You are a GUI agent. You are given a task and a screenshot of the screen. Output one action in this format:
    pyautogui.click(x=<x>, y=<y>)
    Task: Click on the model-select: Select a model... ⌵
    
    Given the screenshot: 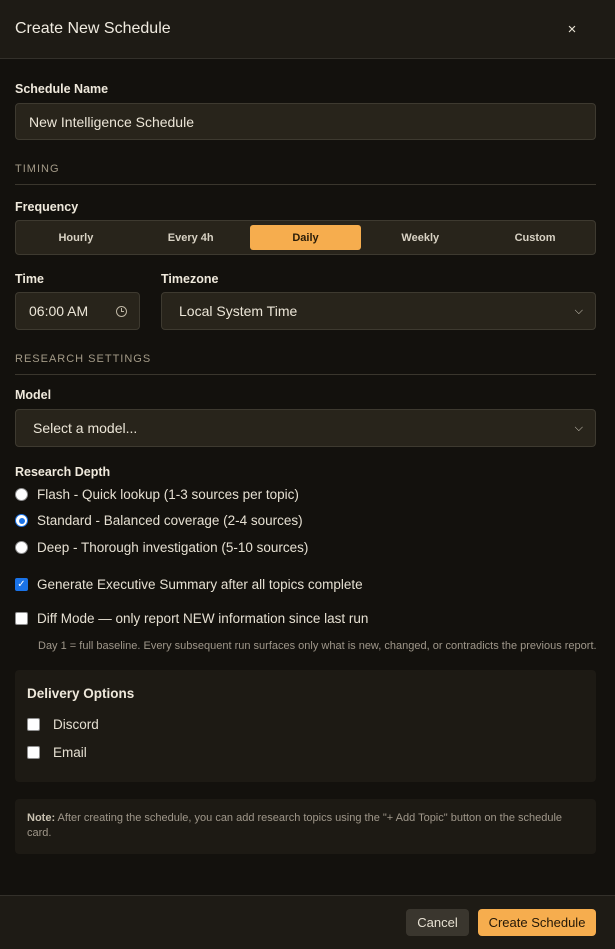 What is the action you would take?
    pyautogui.click(x=305, y=428)
    